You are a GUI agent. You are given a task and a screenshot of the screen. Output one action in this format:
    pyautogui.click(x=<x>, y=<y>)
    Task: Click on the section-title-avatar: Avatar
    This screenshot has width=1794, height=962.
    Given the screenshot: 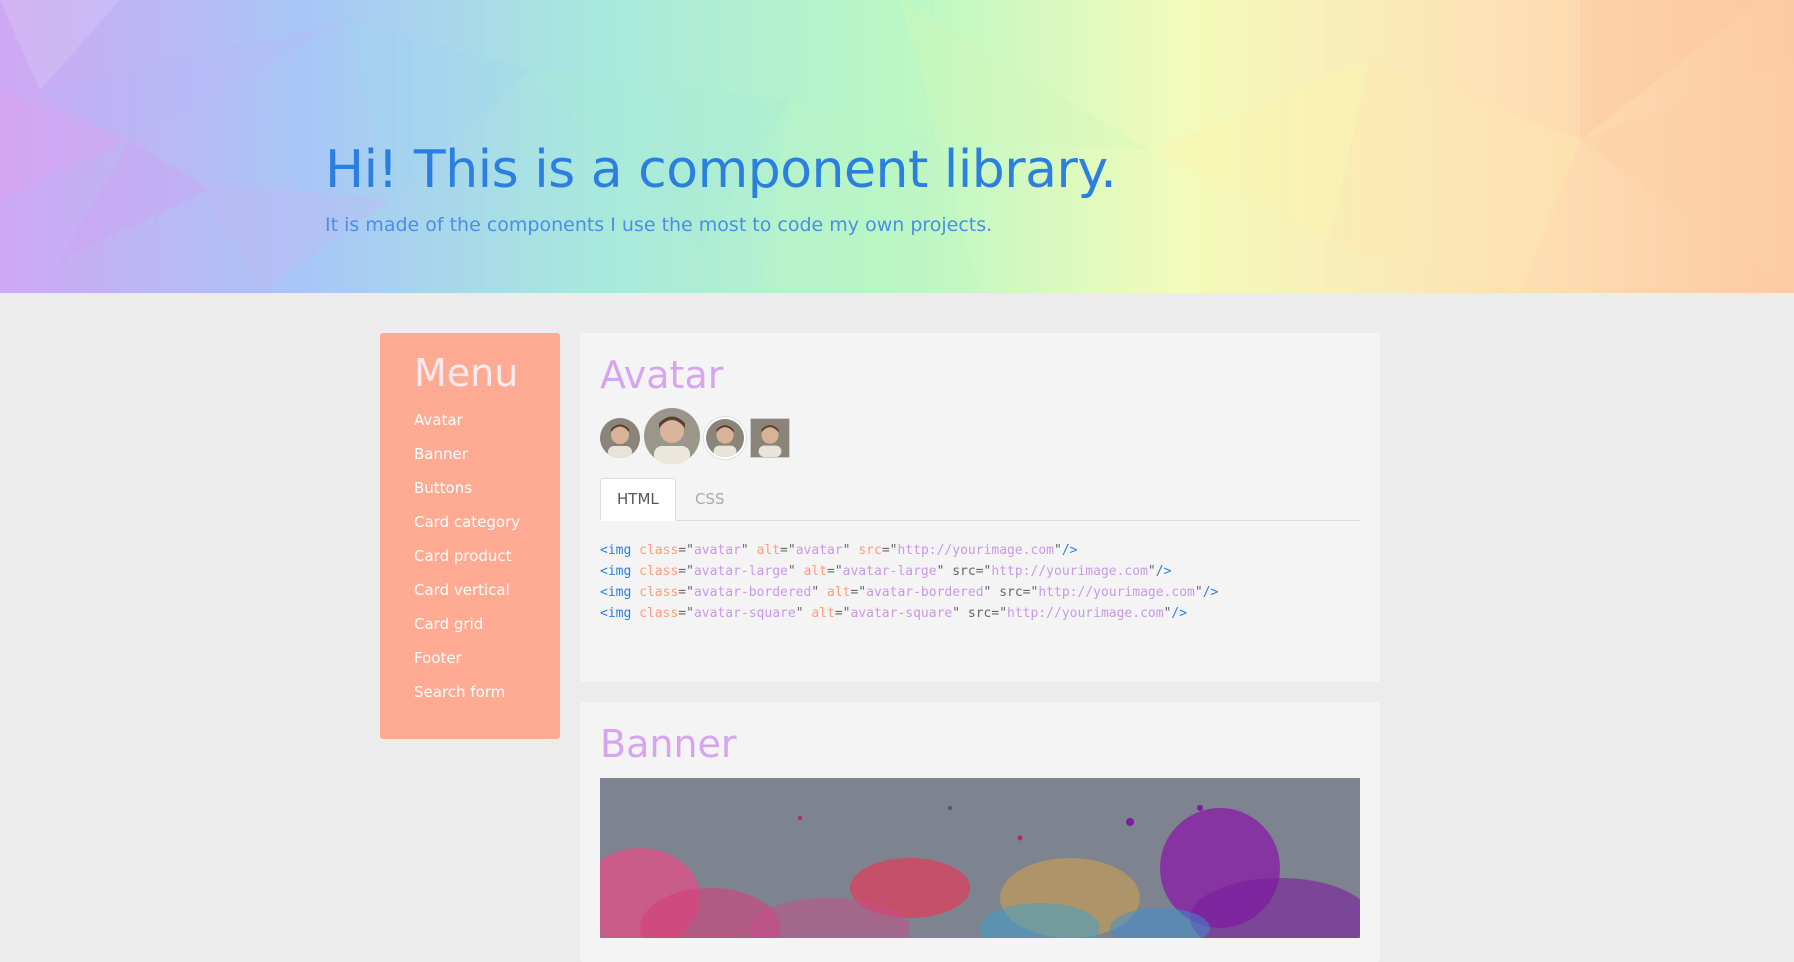 What is the action you would take?
    pyautogui.click(x=662, y=375)
    